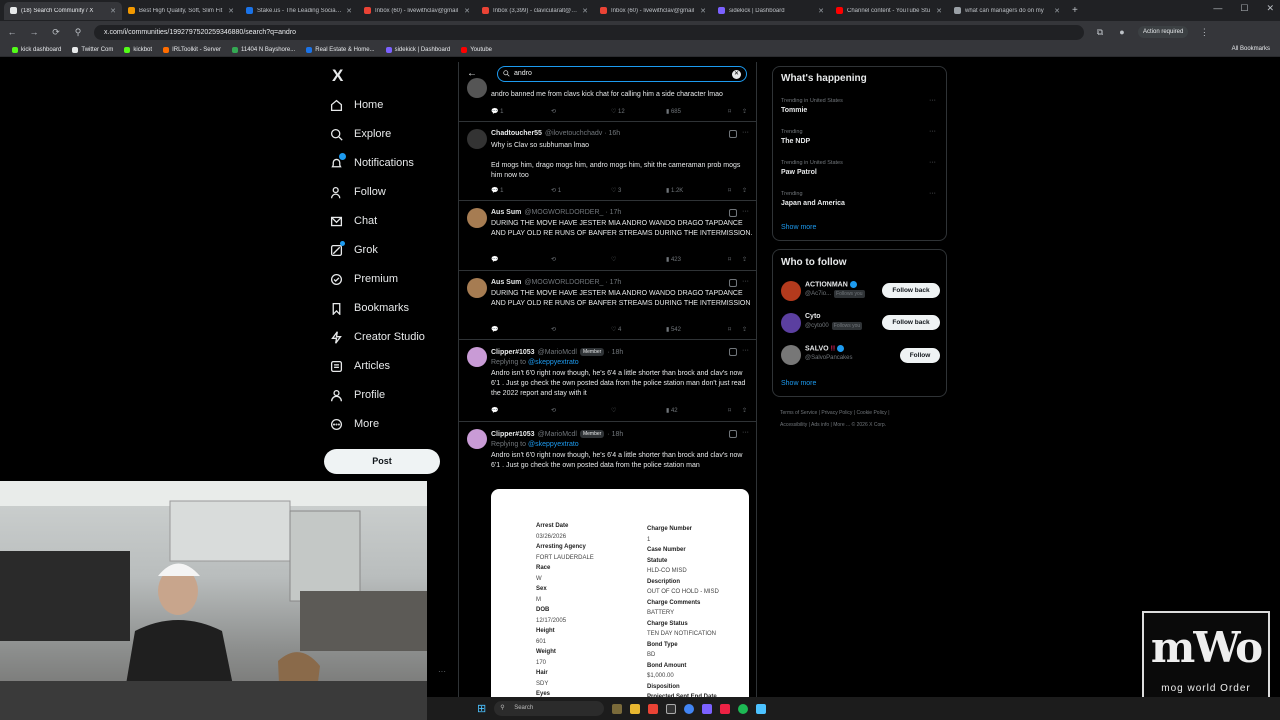 The image size is (1280, 720). Describe the element at coordinates (337, 76) in the screenshot. I see `x-logo: X` at that location.